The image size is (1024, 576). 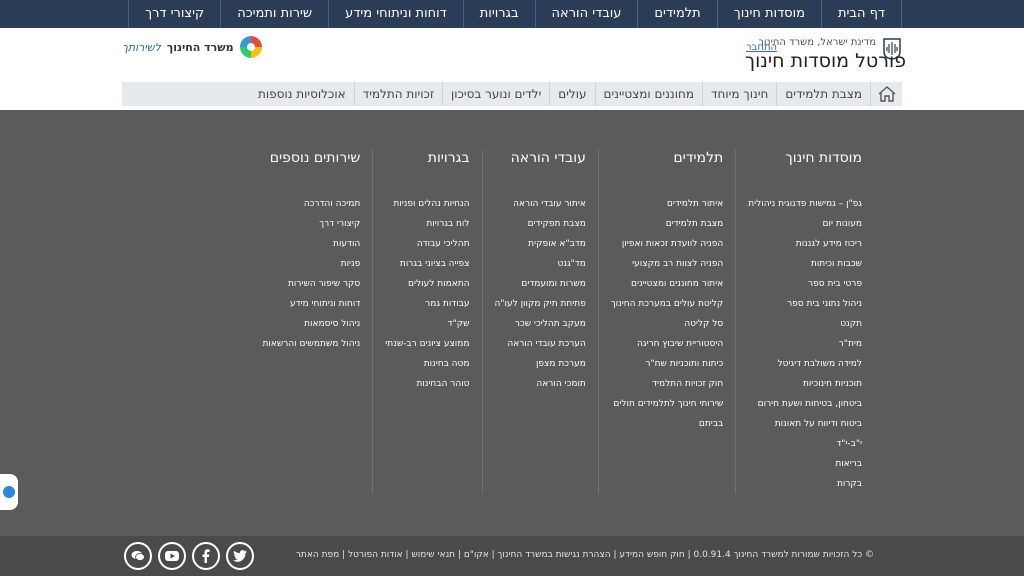 What do you see at coordinates (667, 344) in the screenshot?
I see `column-link: היסטוריית שיבוץ חריגה` at bounding box center [667, 344].